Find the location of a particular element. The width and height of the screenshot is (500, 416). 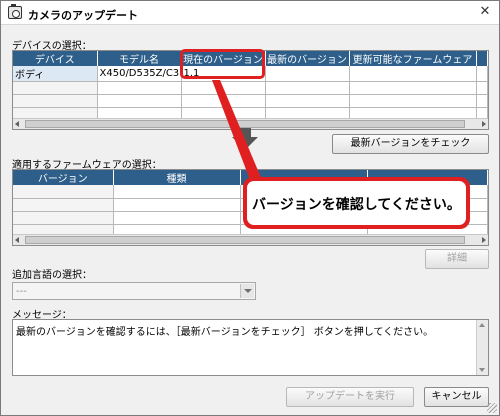

callout-text: バージョンを確認してください。 is located at coordinates (356, 205).